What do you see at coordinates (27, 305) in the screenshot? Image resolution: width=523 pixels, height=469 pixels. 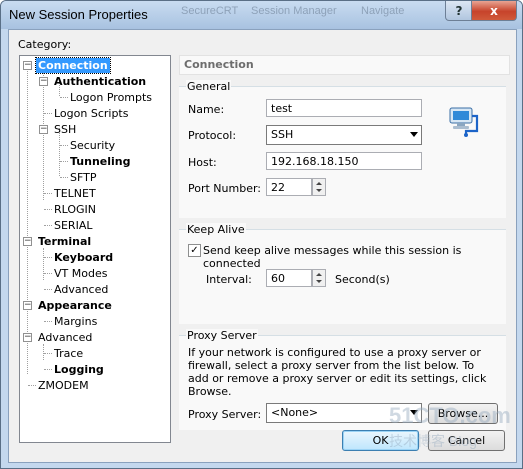 I see `collapse-appearance-icon: −` at bounding box center [27, 305].